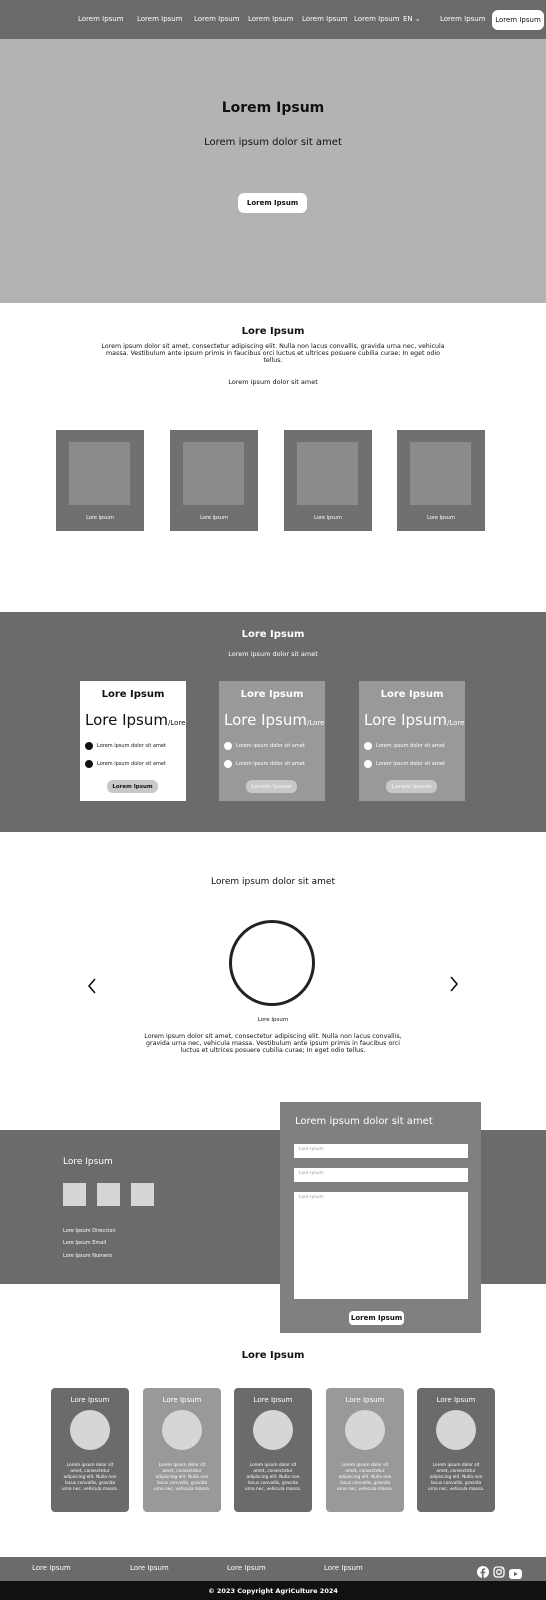 The width and height of the screenshot is (546, 1600). I want to click on login-link: Lorem Ipsum, so click(463, 19).